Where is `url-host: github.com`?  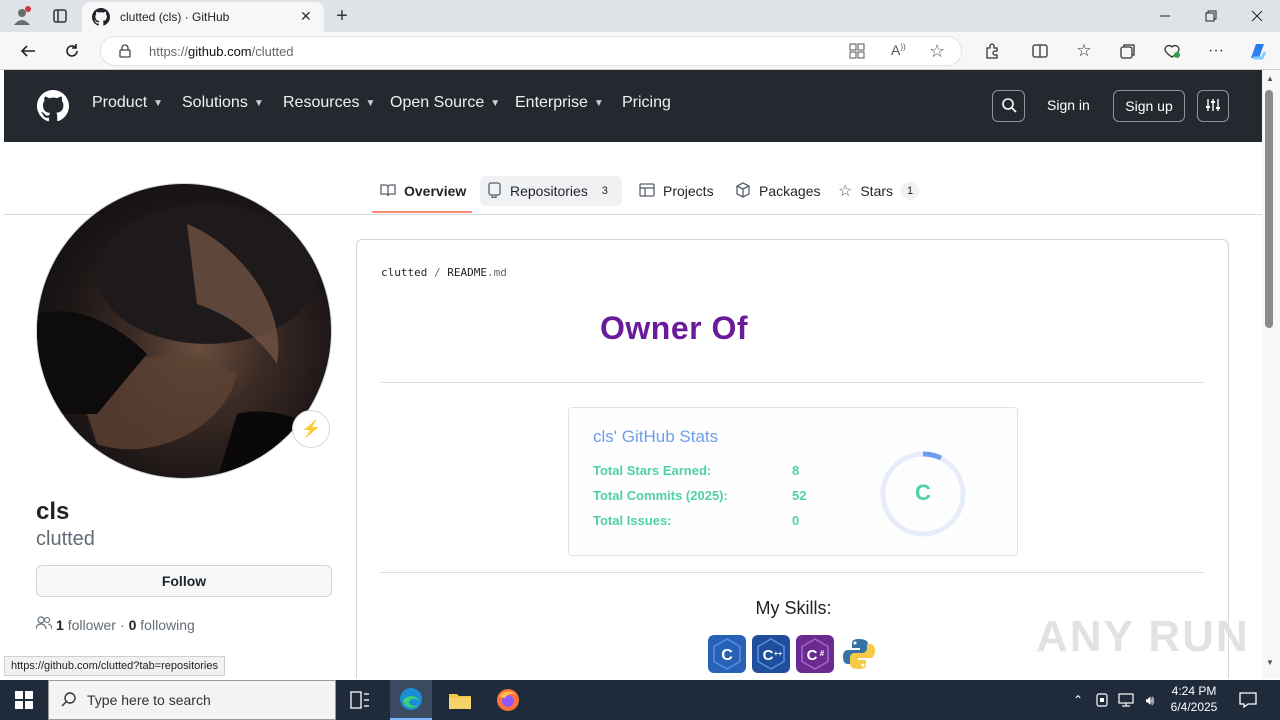
url-host: github.com is located at coordinates (220, 51).